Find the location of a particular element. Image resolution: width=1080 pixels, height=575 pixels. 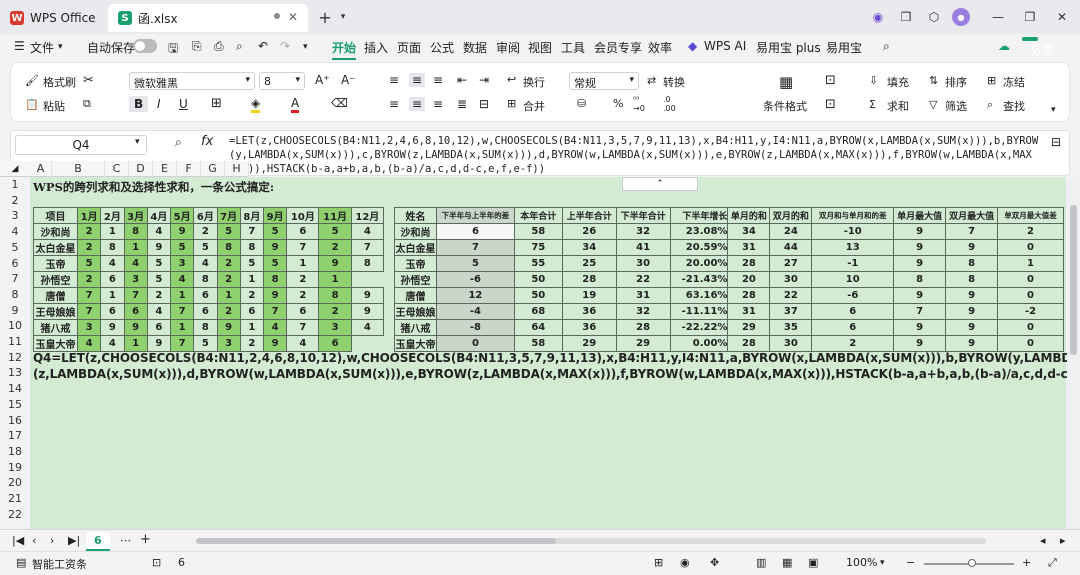

column-header-f: F is located at coordinates (189, 169).